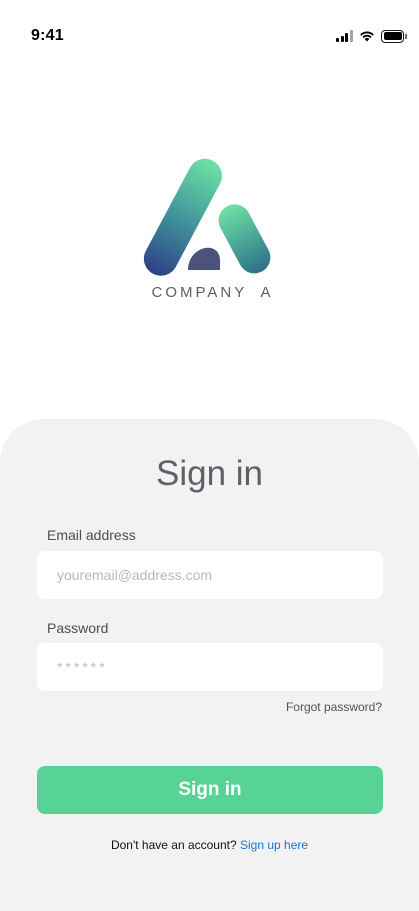 Image resolution: width=419 pixels, height=911 pixels. Describe the element at coordinates (91, 535) in the screenshot. I see `email-label: Email address` at that location.